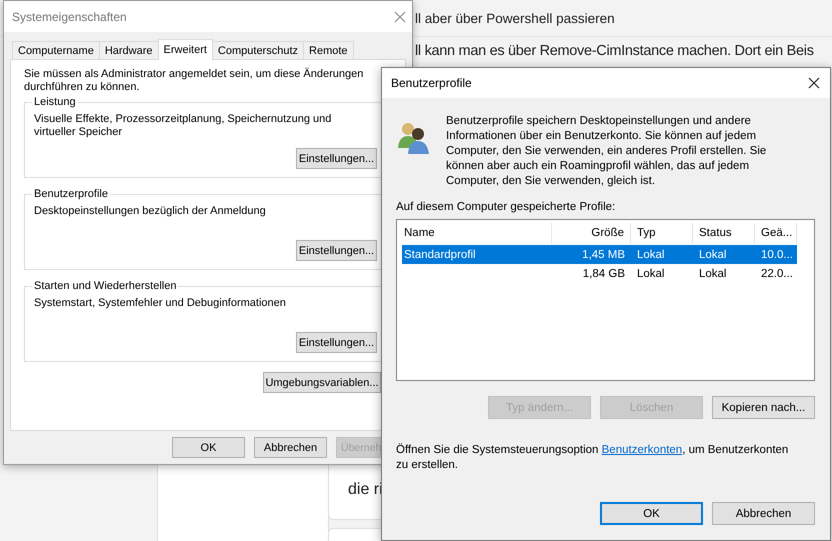  I want to click on user-accounts-link: Benutzerkonten, so click(642, 450).